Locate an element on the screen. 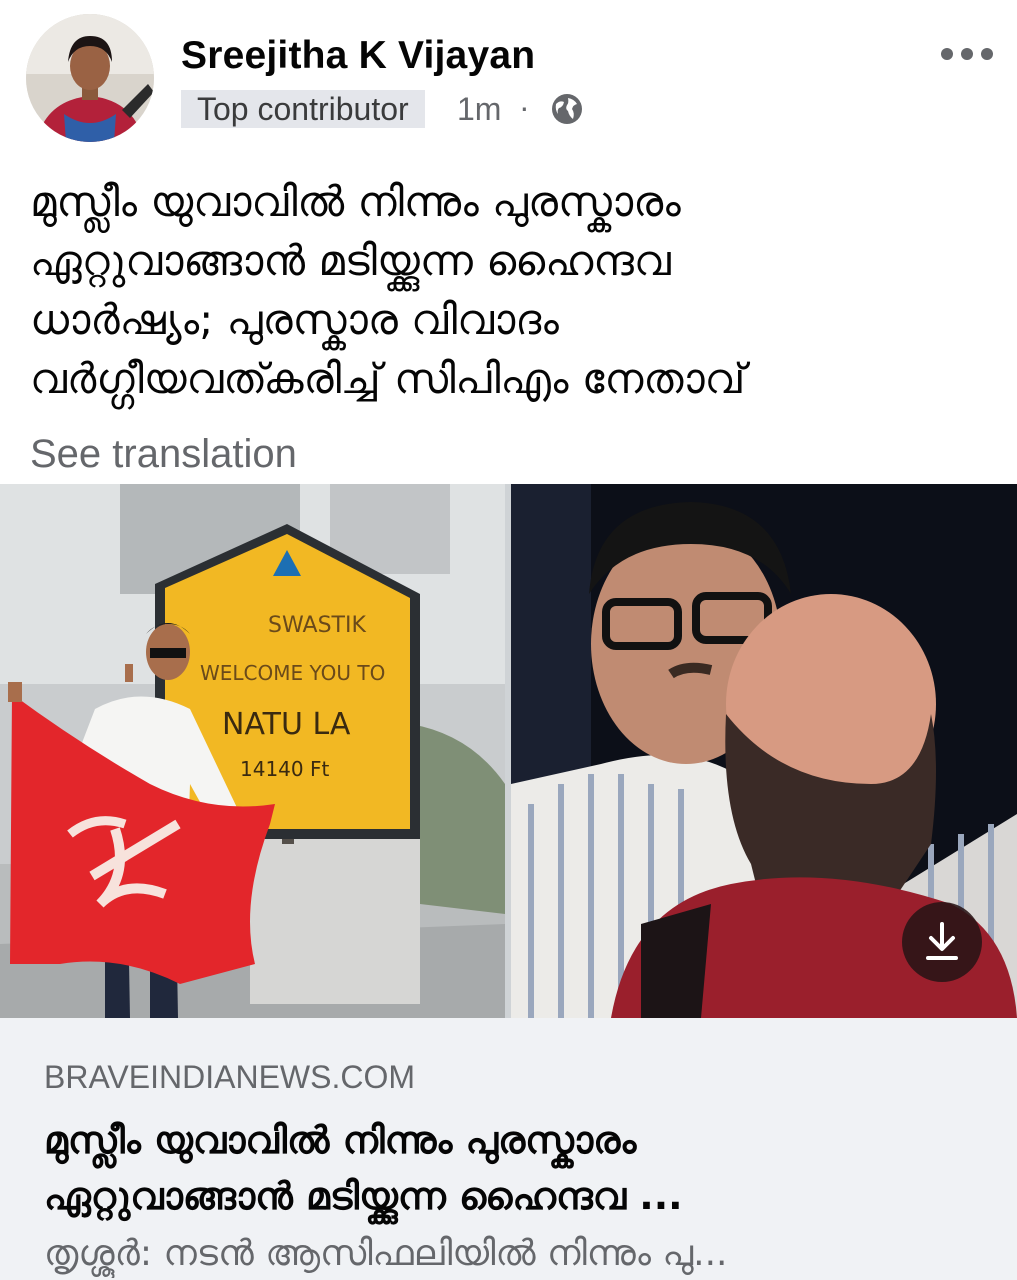 Image resolution: width=1017 pixels, height=1280 pixels. see-translation-link: See translation is located at coordinates (163, 454).